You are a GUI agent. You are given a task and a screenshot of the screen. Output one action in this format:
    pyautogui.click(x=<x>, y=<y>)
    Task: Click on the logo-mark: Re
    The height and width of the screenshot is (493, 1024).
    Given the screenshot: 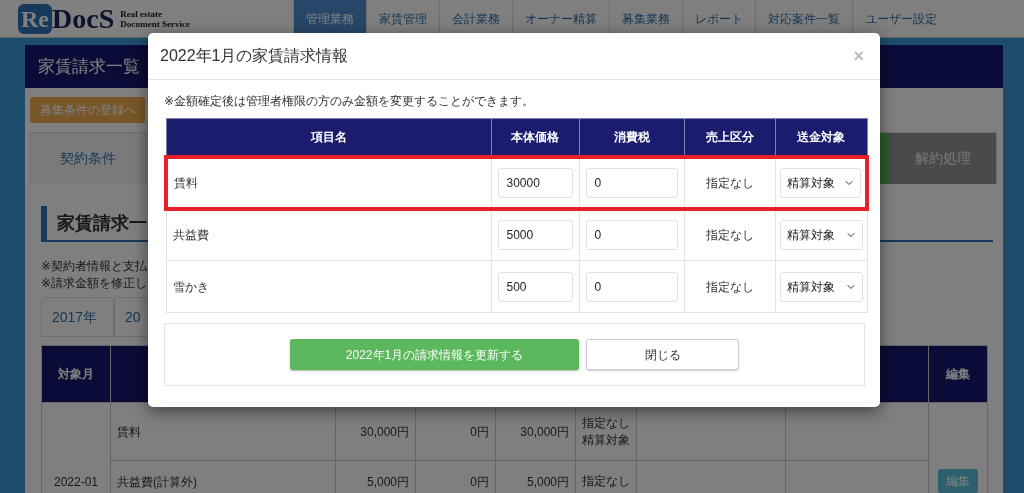 What is the action you would take?
    pyautogui.click(x=35, y=18)
    